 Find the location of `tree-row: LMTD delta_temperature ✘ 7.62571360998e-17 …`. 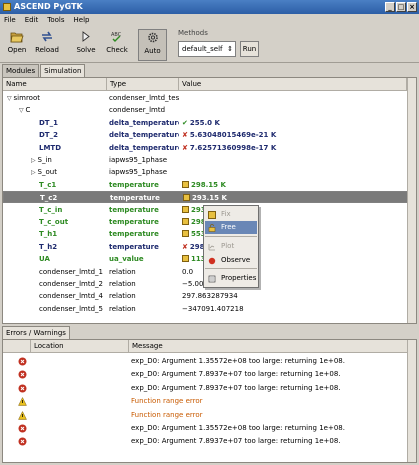

tree-row: LMTD delta_temperature ✘ 7.62571360998e-17 … is located at coordinates (209, 148).